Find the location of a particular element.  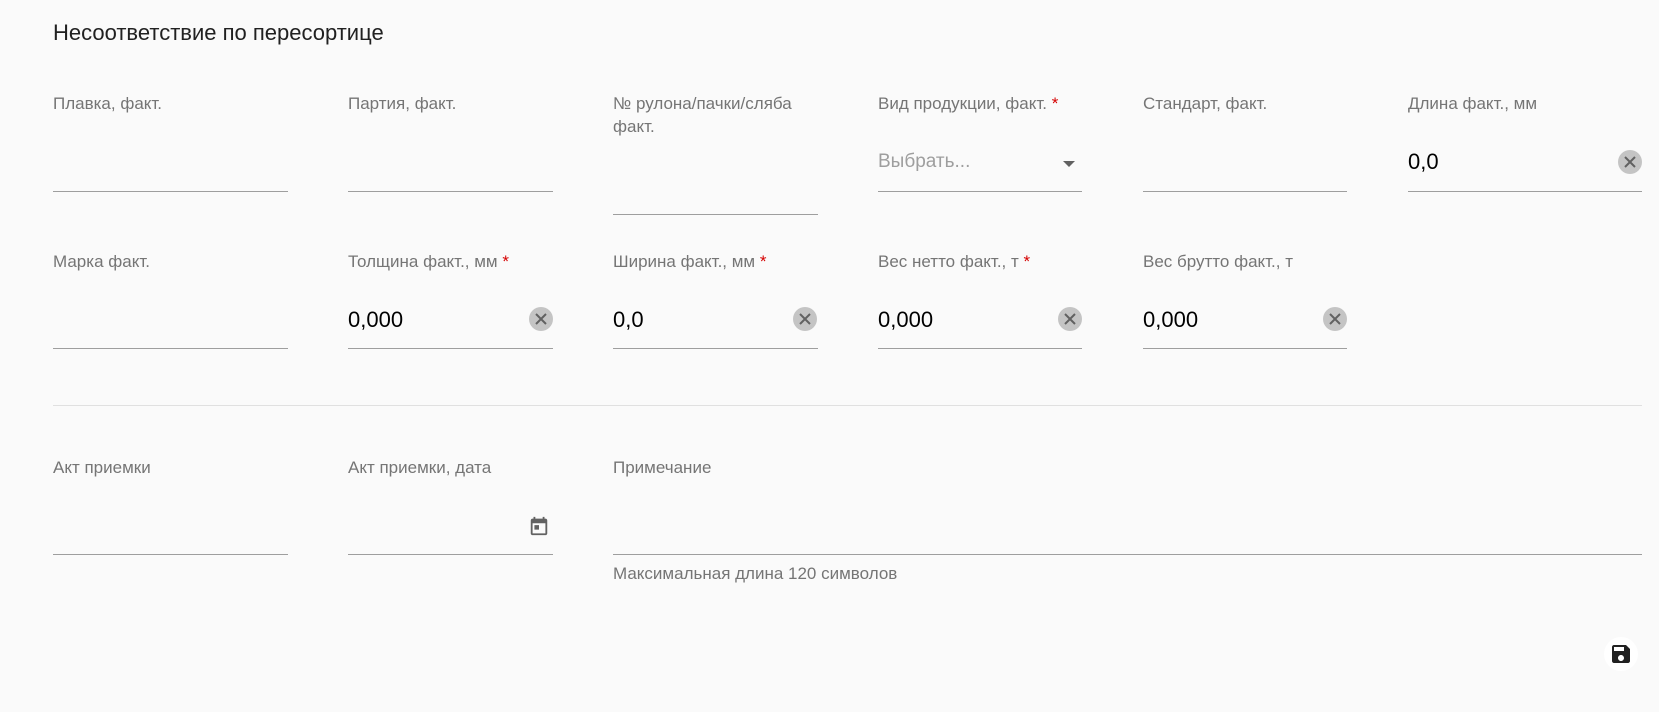

batch-field: Партия, факт. is located at coordinates (450, 142).